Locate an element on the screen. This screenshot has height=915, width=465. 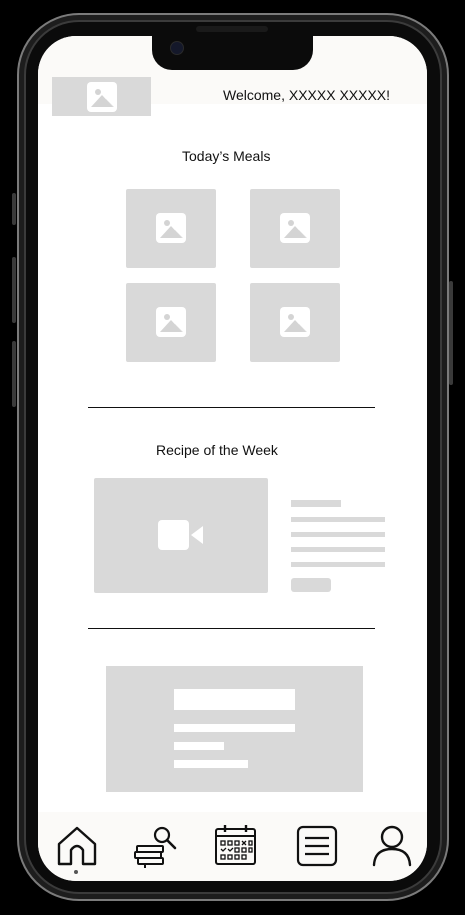
nav-item-recipes is located at coordinates (155, 846).